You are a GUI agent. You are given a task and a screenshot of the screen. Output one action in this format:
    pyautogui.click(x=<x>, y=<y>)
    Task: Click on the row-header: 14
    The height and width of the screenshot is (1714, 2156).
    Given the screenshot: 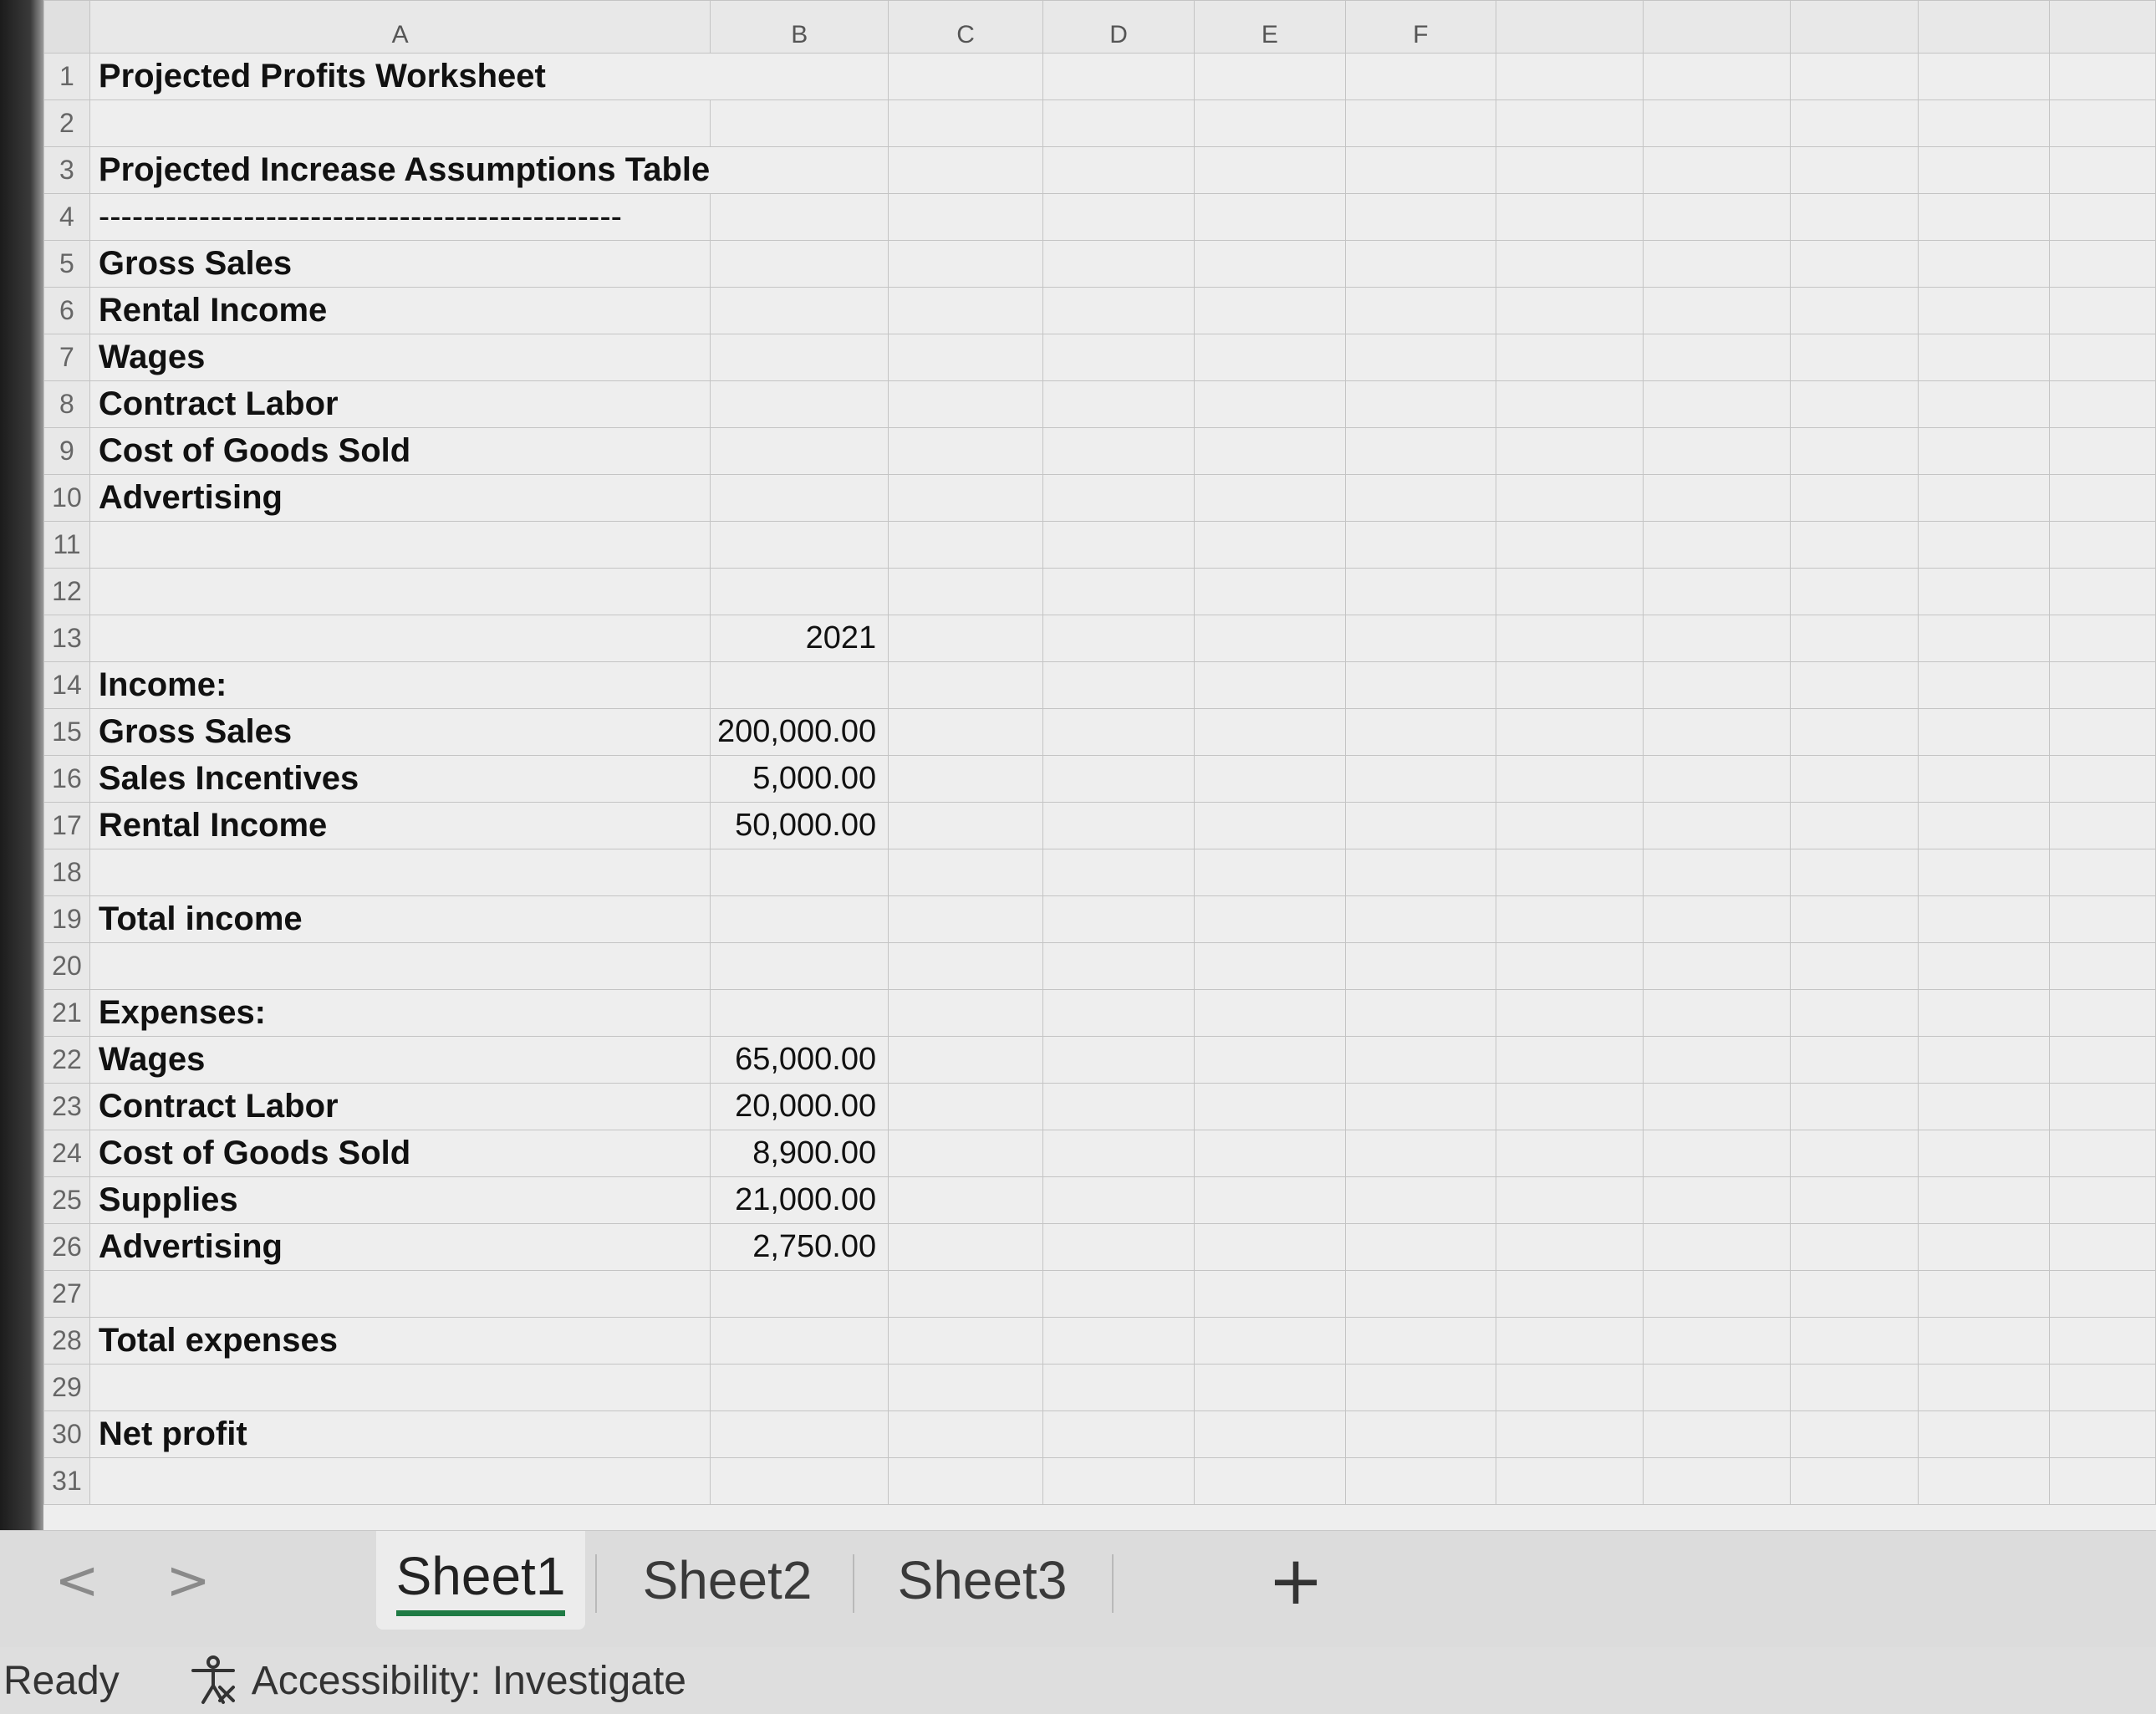 What is the action you would take?
    pyautogui.click(x=67, y=685)
    